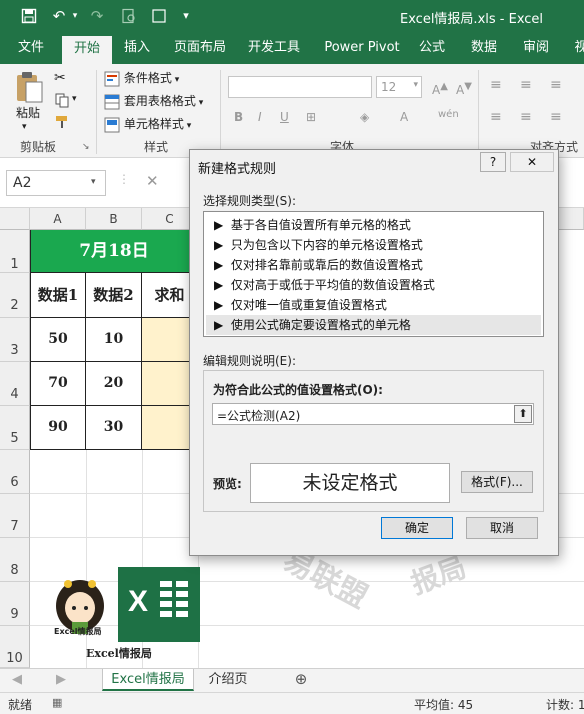 The image size is (584, 714). Describe the element at coordinates (159, 604) in the screenshot. I see `excel-logo-image: X` at that location.